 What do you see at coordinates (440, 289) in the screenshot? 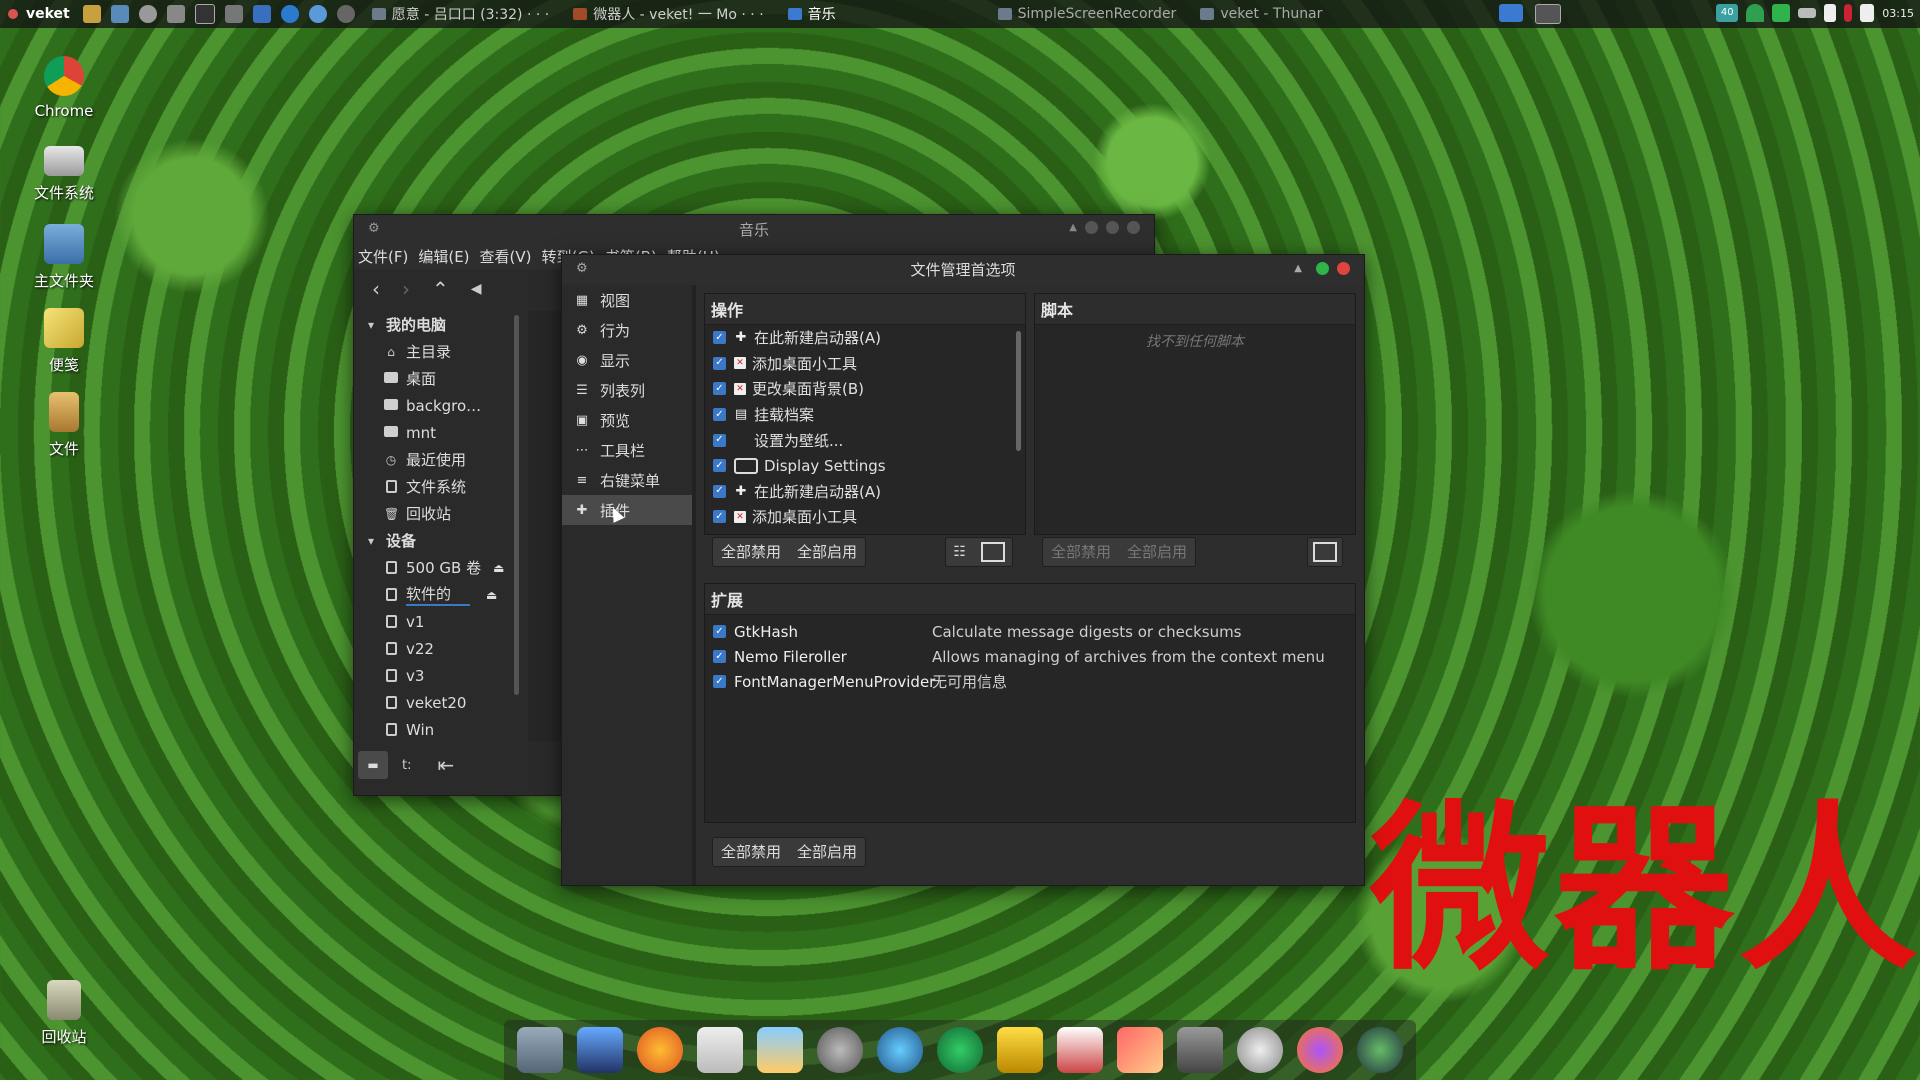
I see `up-icon: ⌃` at bounding box center [440, 289].